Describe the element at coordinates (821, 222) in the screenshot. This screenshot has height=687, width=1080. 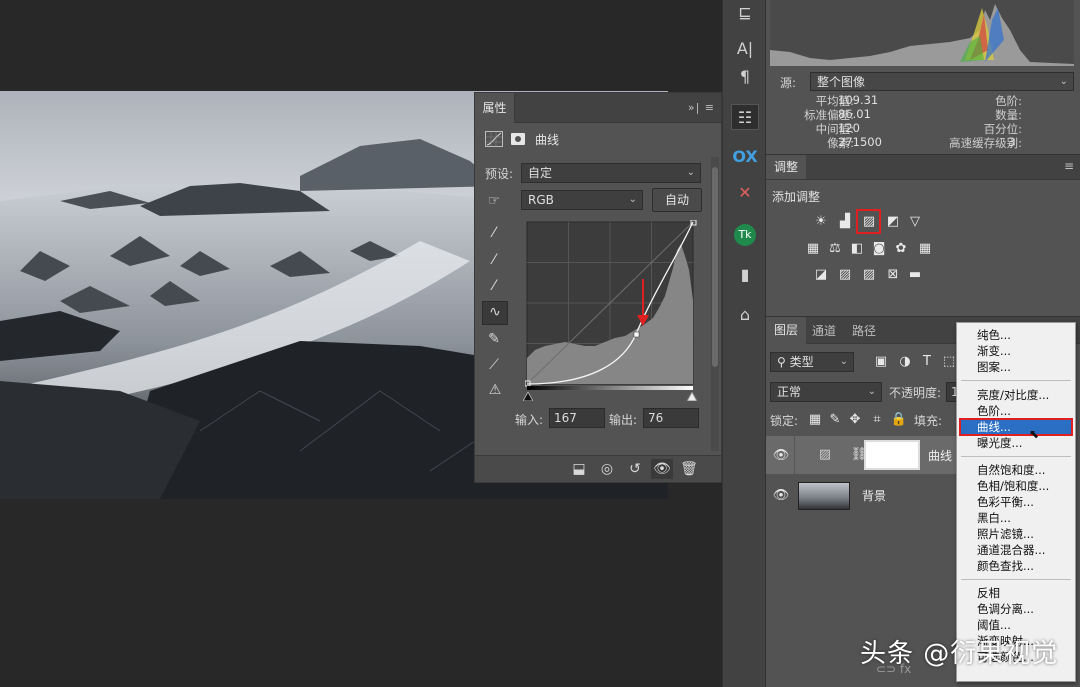
I see `brightness-contrast-icon: ☀` at that location.